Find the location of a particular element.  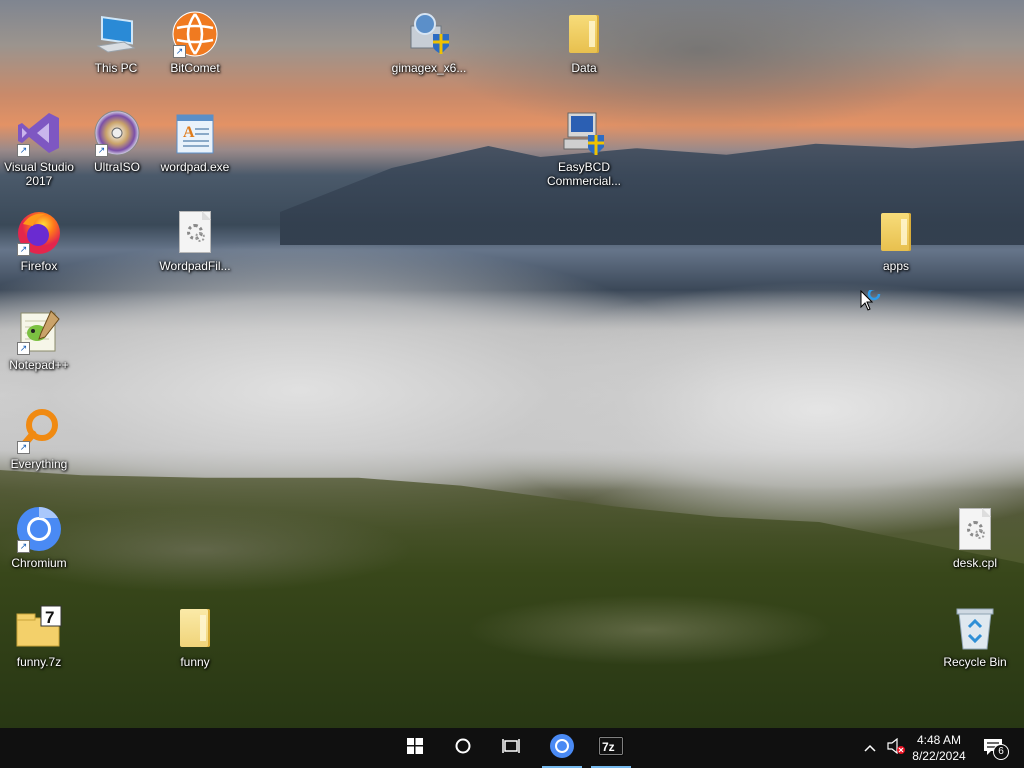

chevron-up-icon is located at coordinates (870, 748).